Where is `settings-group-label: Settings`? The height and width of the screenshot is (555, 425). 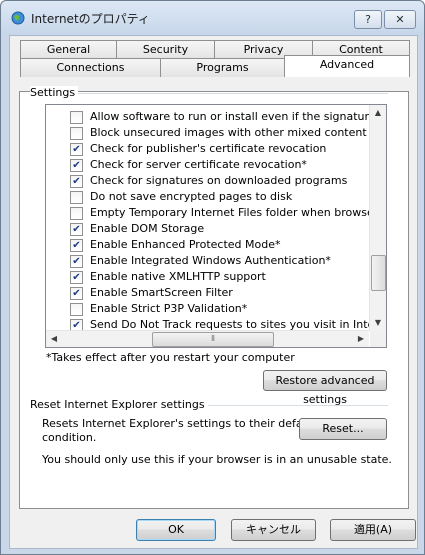 settings-group-label: Settings is located at coordinates (54, 92).